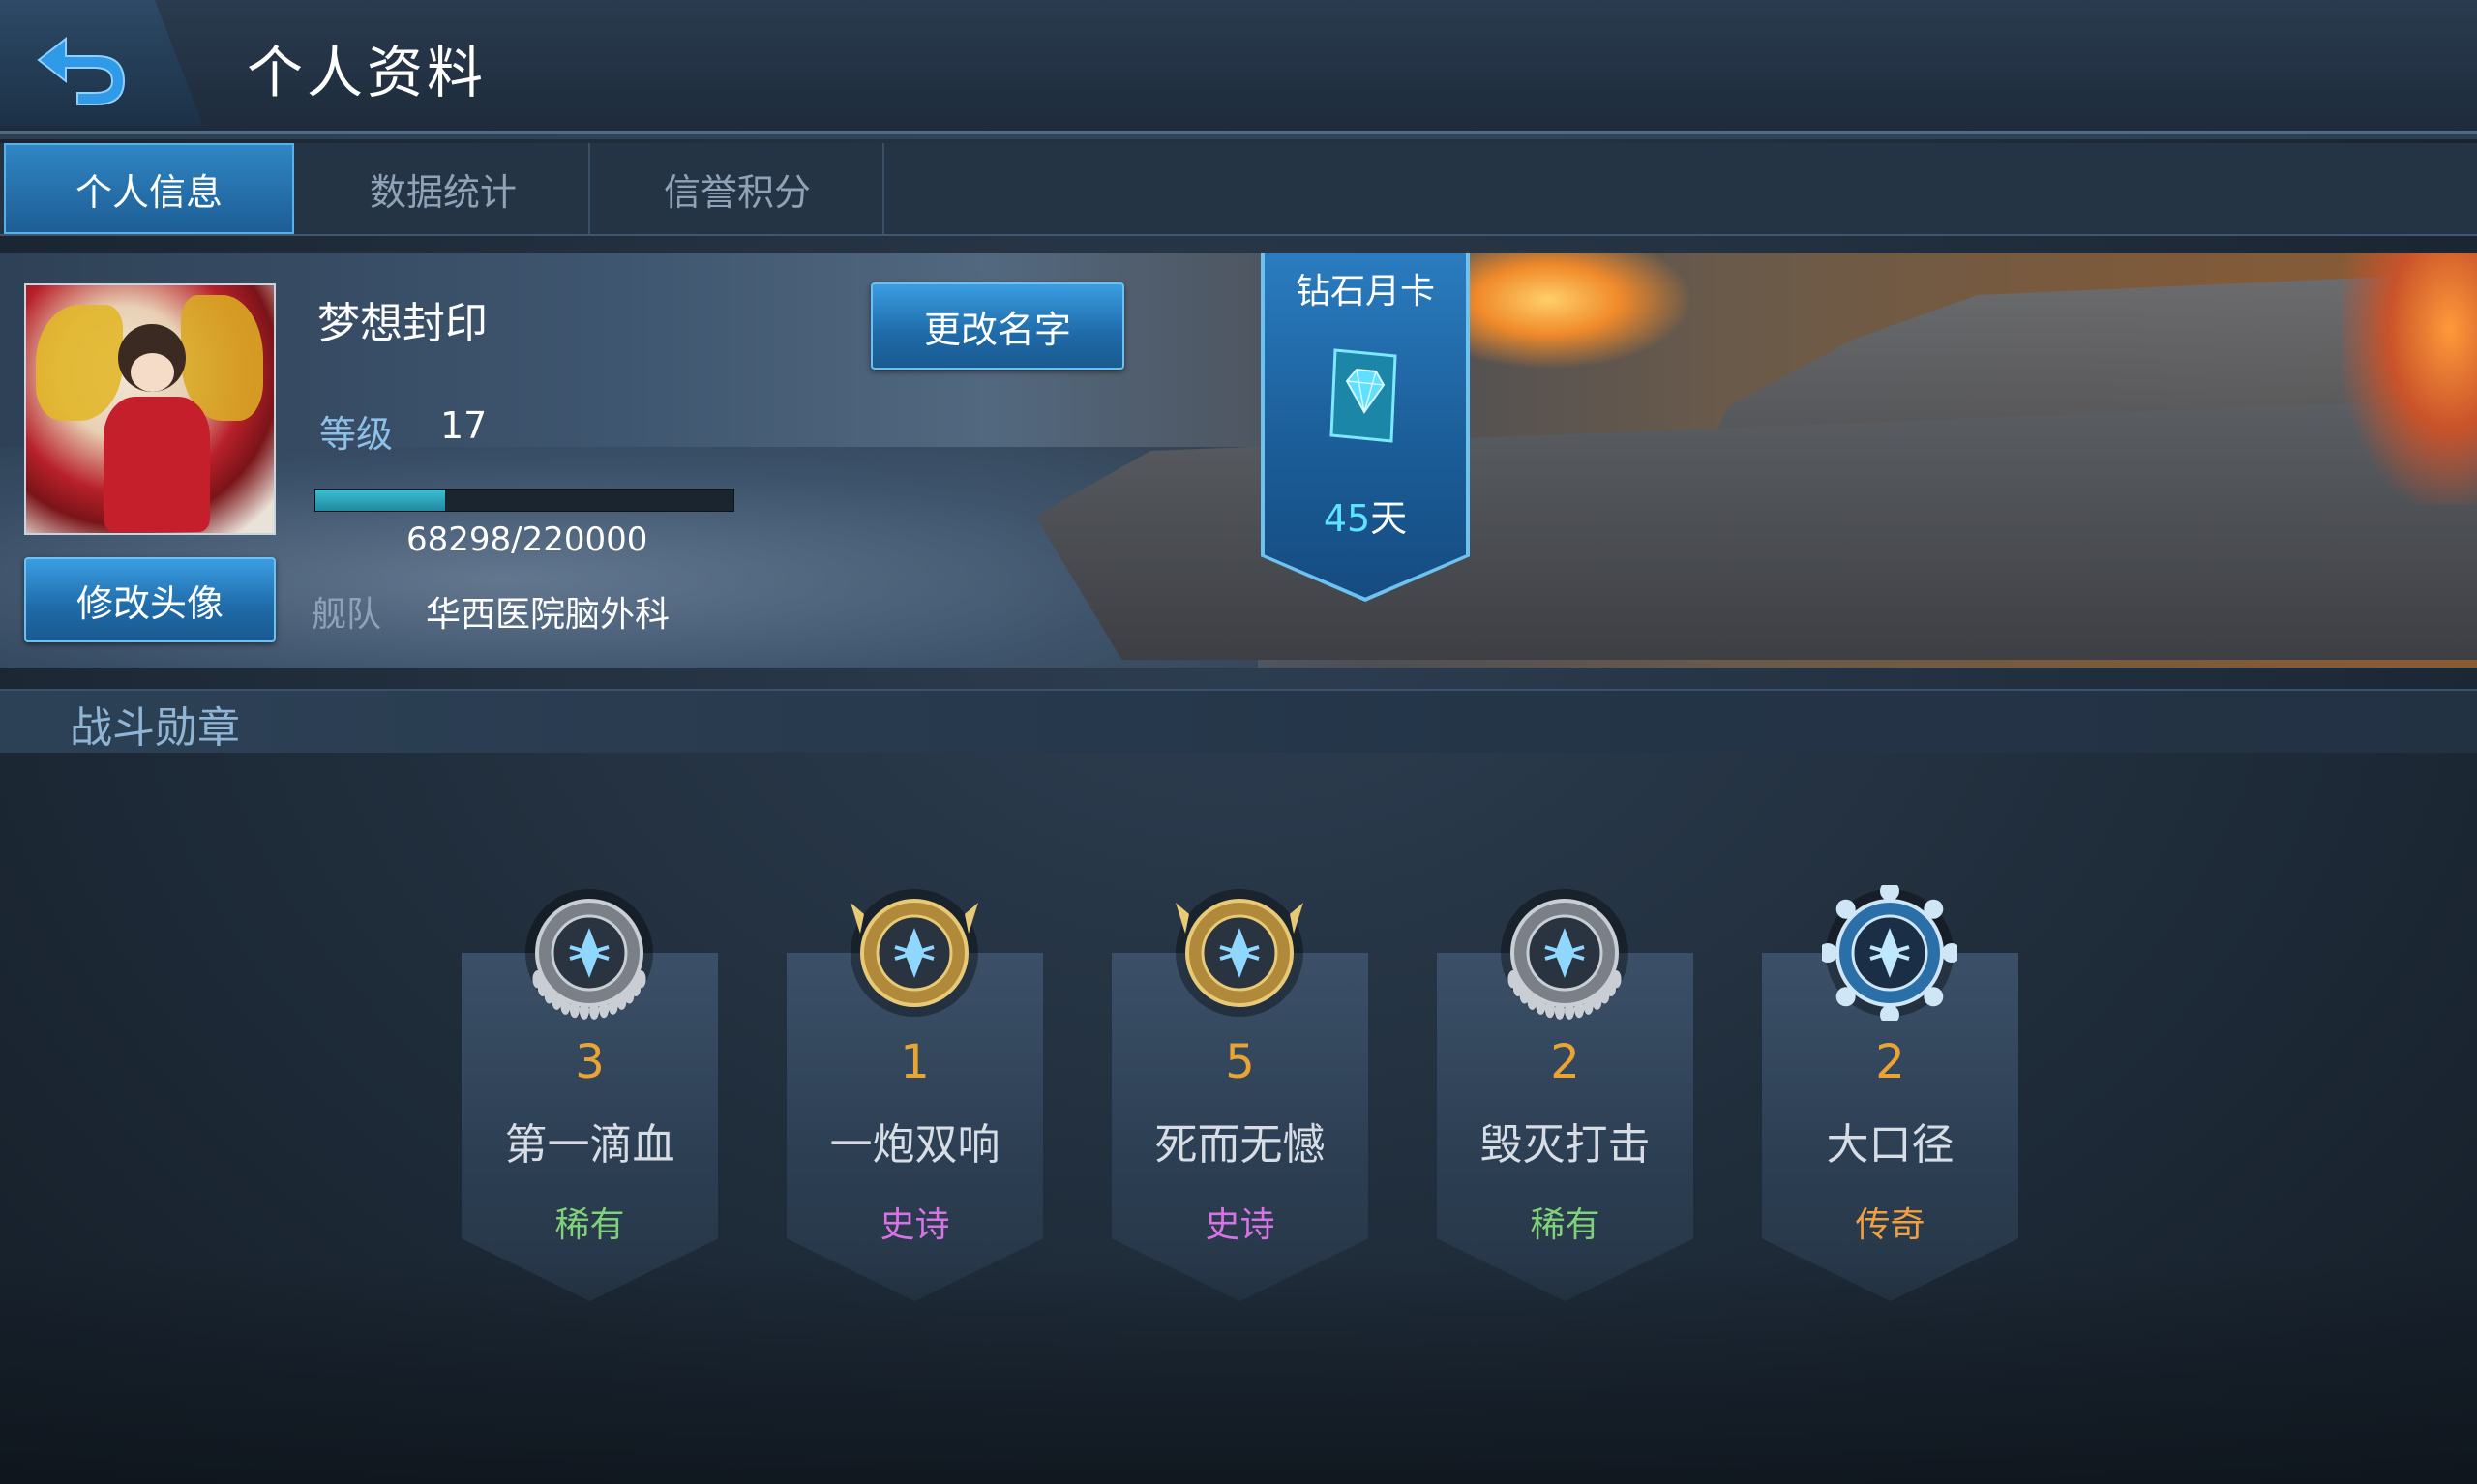  I want to click on back-arrow-icon, so click(81, 70).